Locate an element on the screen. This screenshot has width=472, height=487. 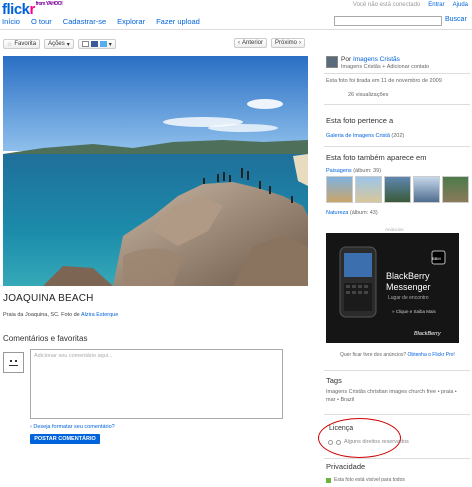
email-icon is located at coordinates (85, 44).